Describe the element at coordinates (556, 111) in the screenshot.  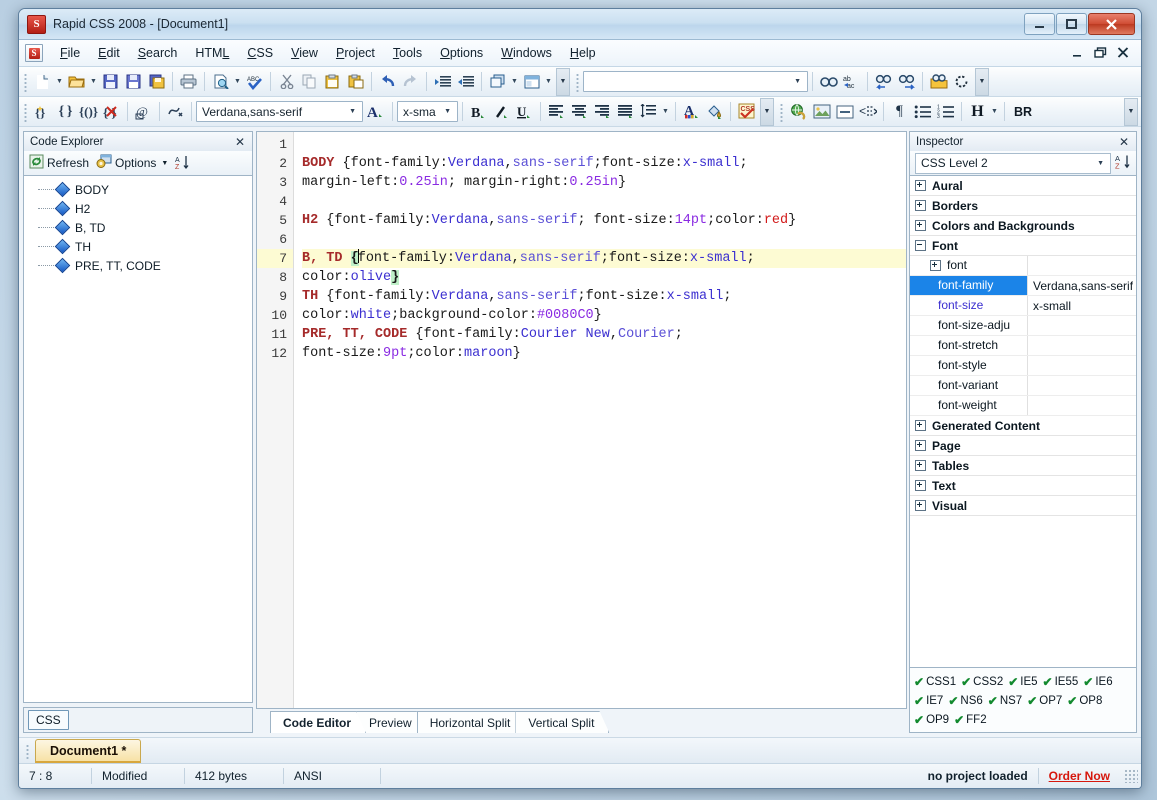
I see `align-left-icon` at that location.